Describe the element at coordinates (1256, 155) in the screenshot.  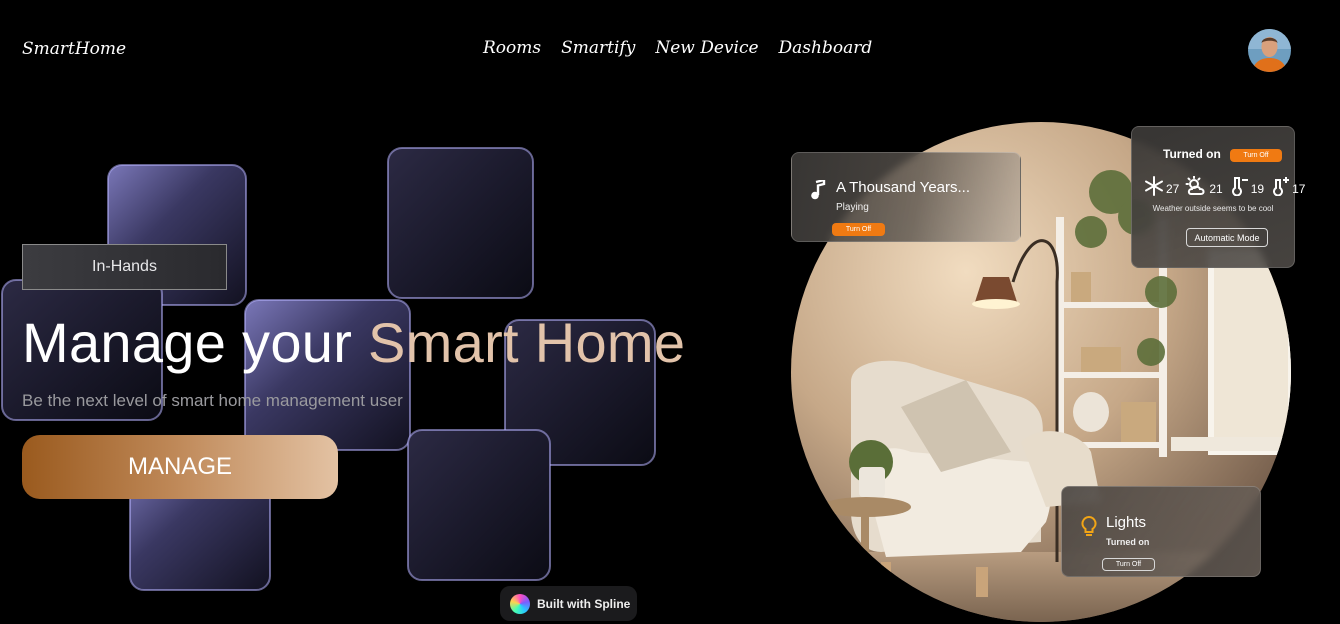
I see `climate-turn-off-button: Turn Off` at that location.